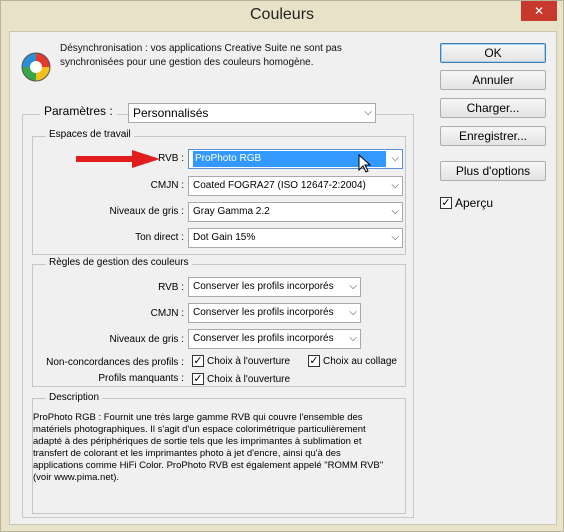  I want to click on policy-gray-label: Niveaux de gris :, so click(146, 339).